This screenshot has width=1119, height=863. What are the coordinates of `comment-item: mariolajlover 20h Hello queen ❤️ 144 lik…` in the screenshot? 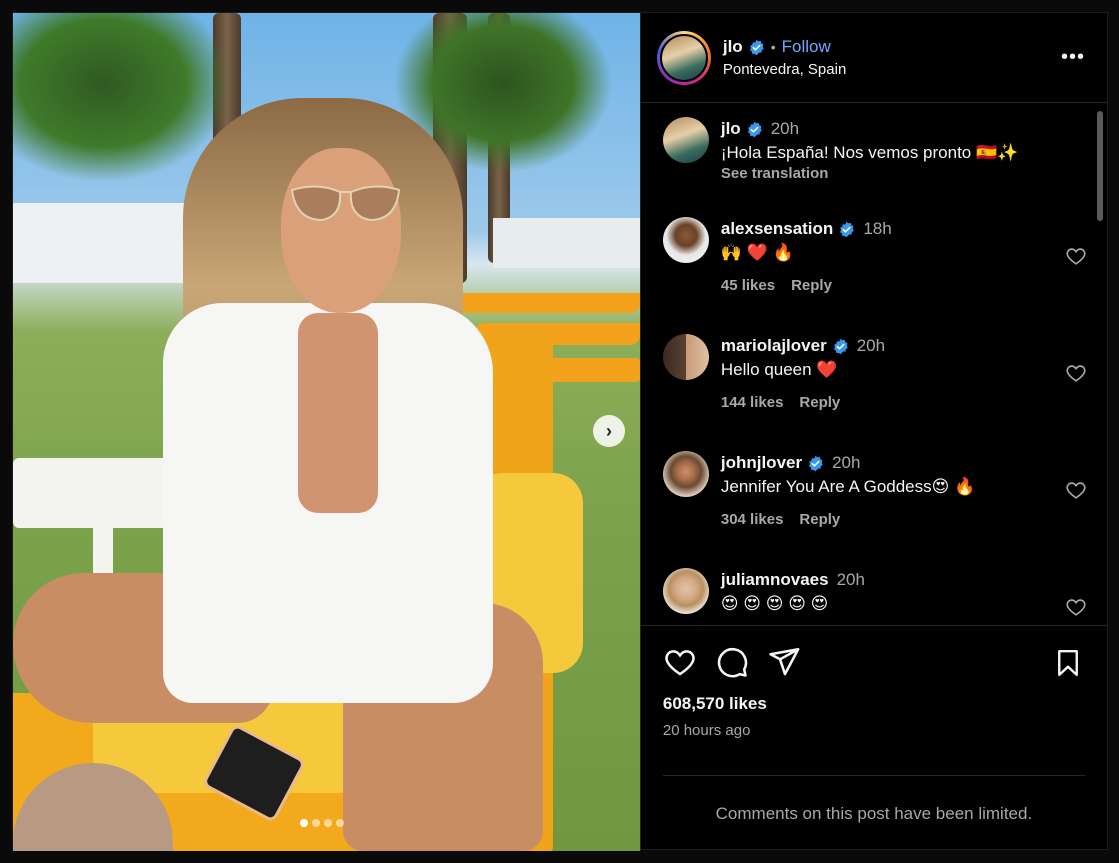 It's located at (876, 392).